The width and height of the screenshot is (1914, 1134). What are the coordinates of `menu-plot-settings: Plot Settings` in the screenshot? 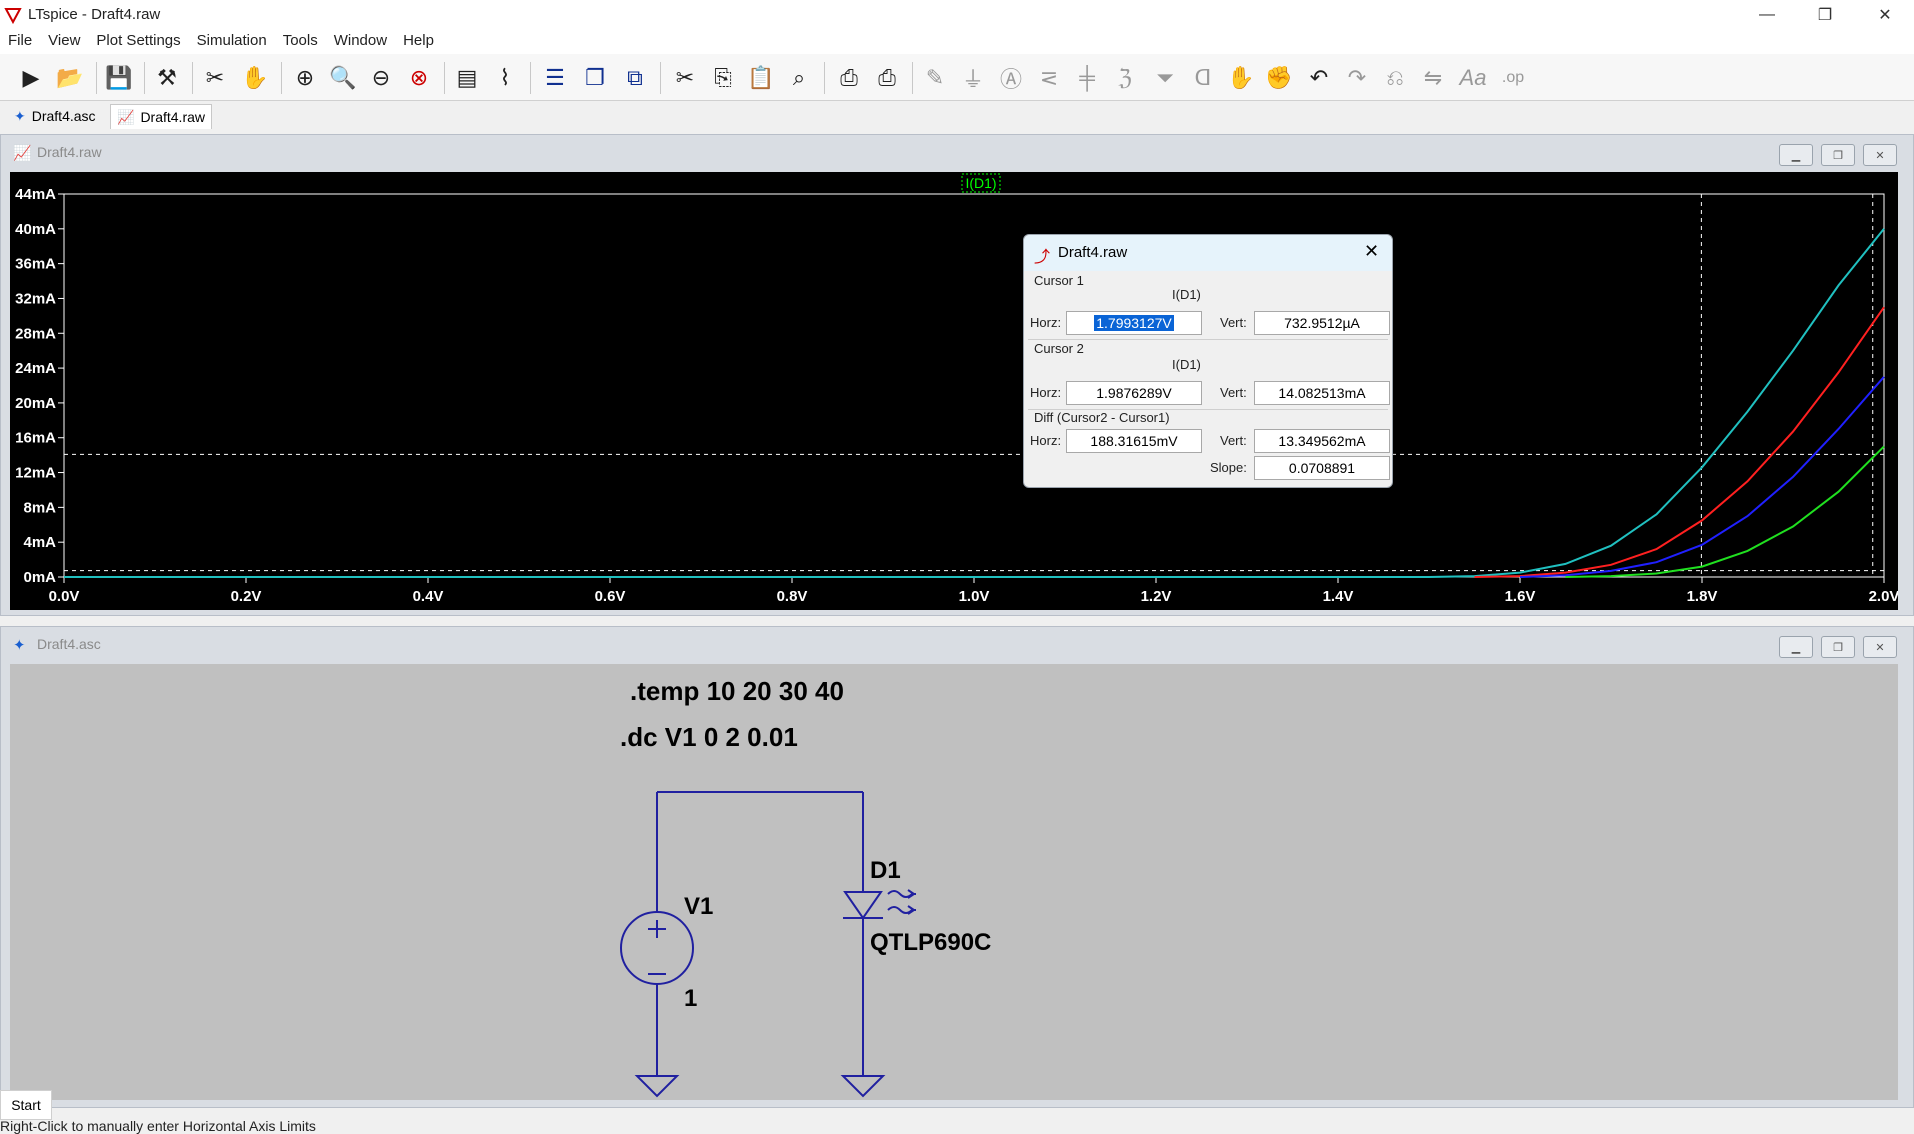 It's located at (138, 42).